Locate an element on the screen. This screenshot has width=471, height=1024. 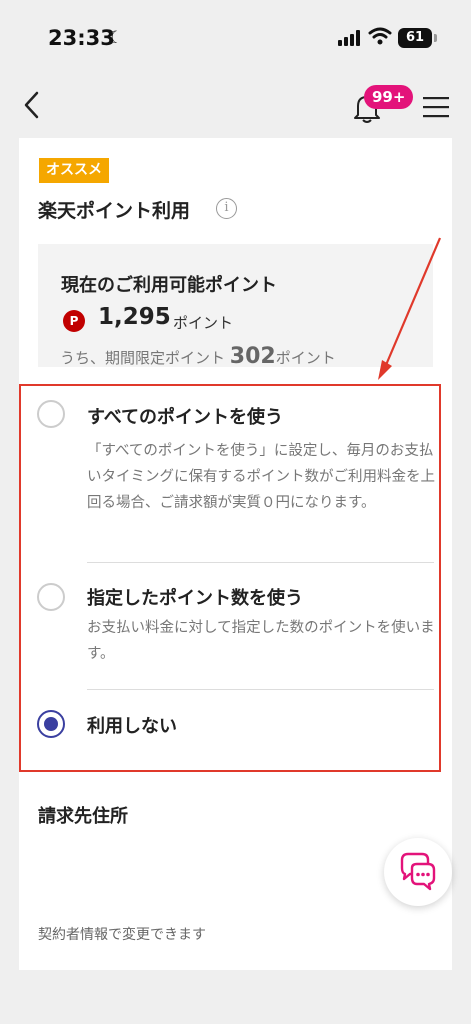
available-points-label: 現在のご利用可能ポイント is located at coordinates (169, 285).